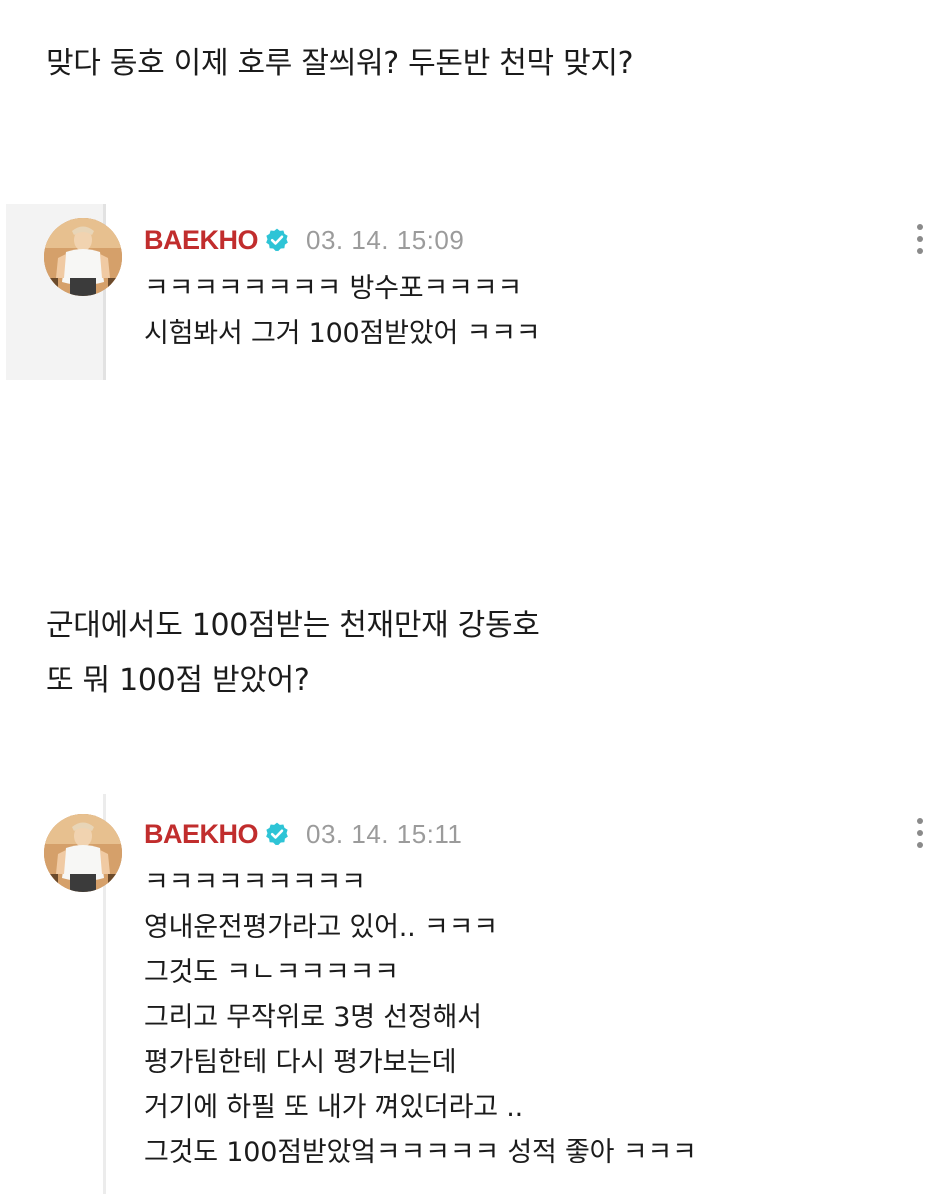 Image resolution: width=943 pixels, height=1201 pixels. I want to click on question-text: 또 뭐 100점 받았어?, so click(178, 680).